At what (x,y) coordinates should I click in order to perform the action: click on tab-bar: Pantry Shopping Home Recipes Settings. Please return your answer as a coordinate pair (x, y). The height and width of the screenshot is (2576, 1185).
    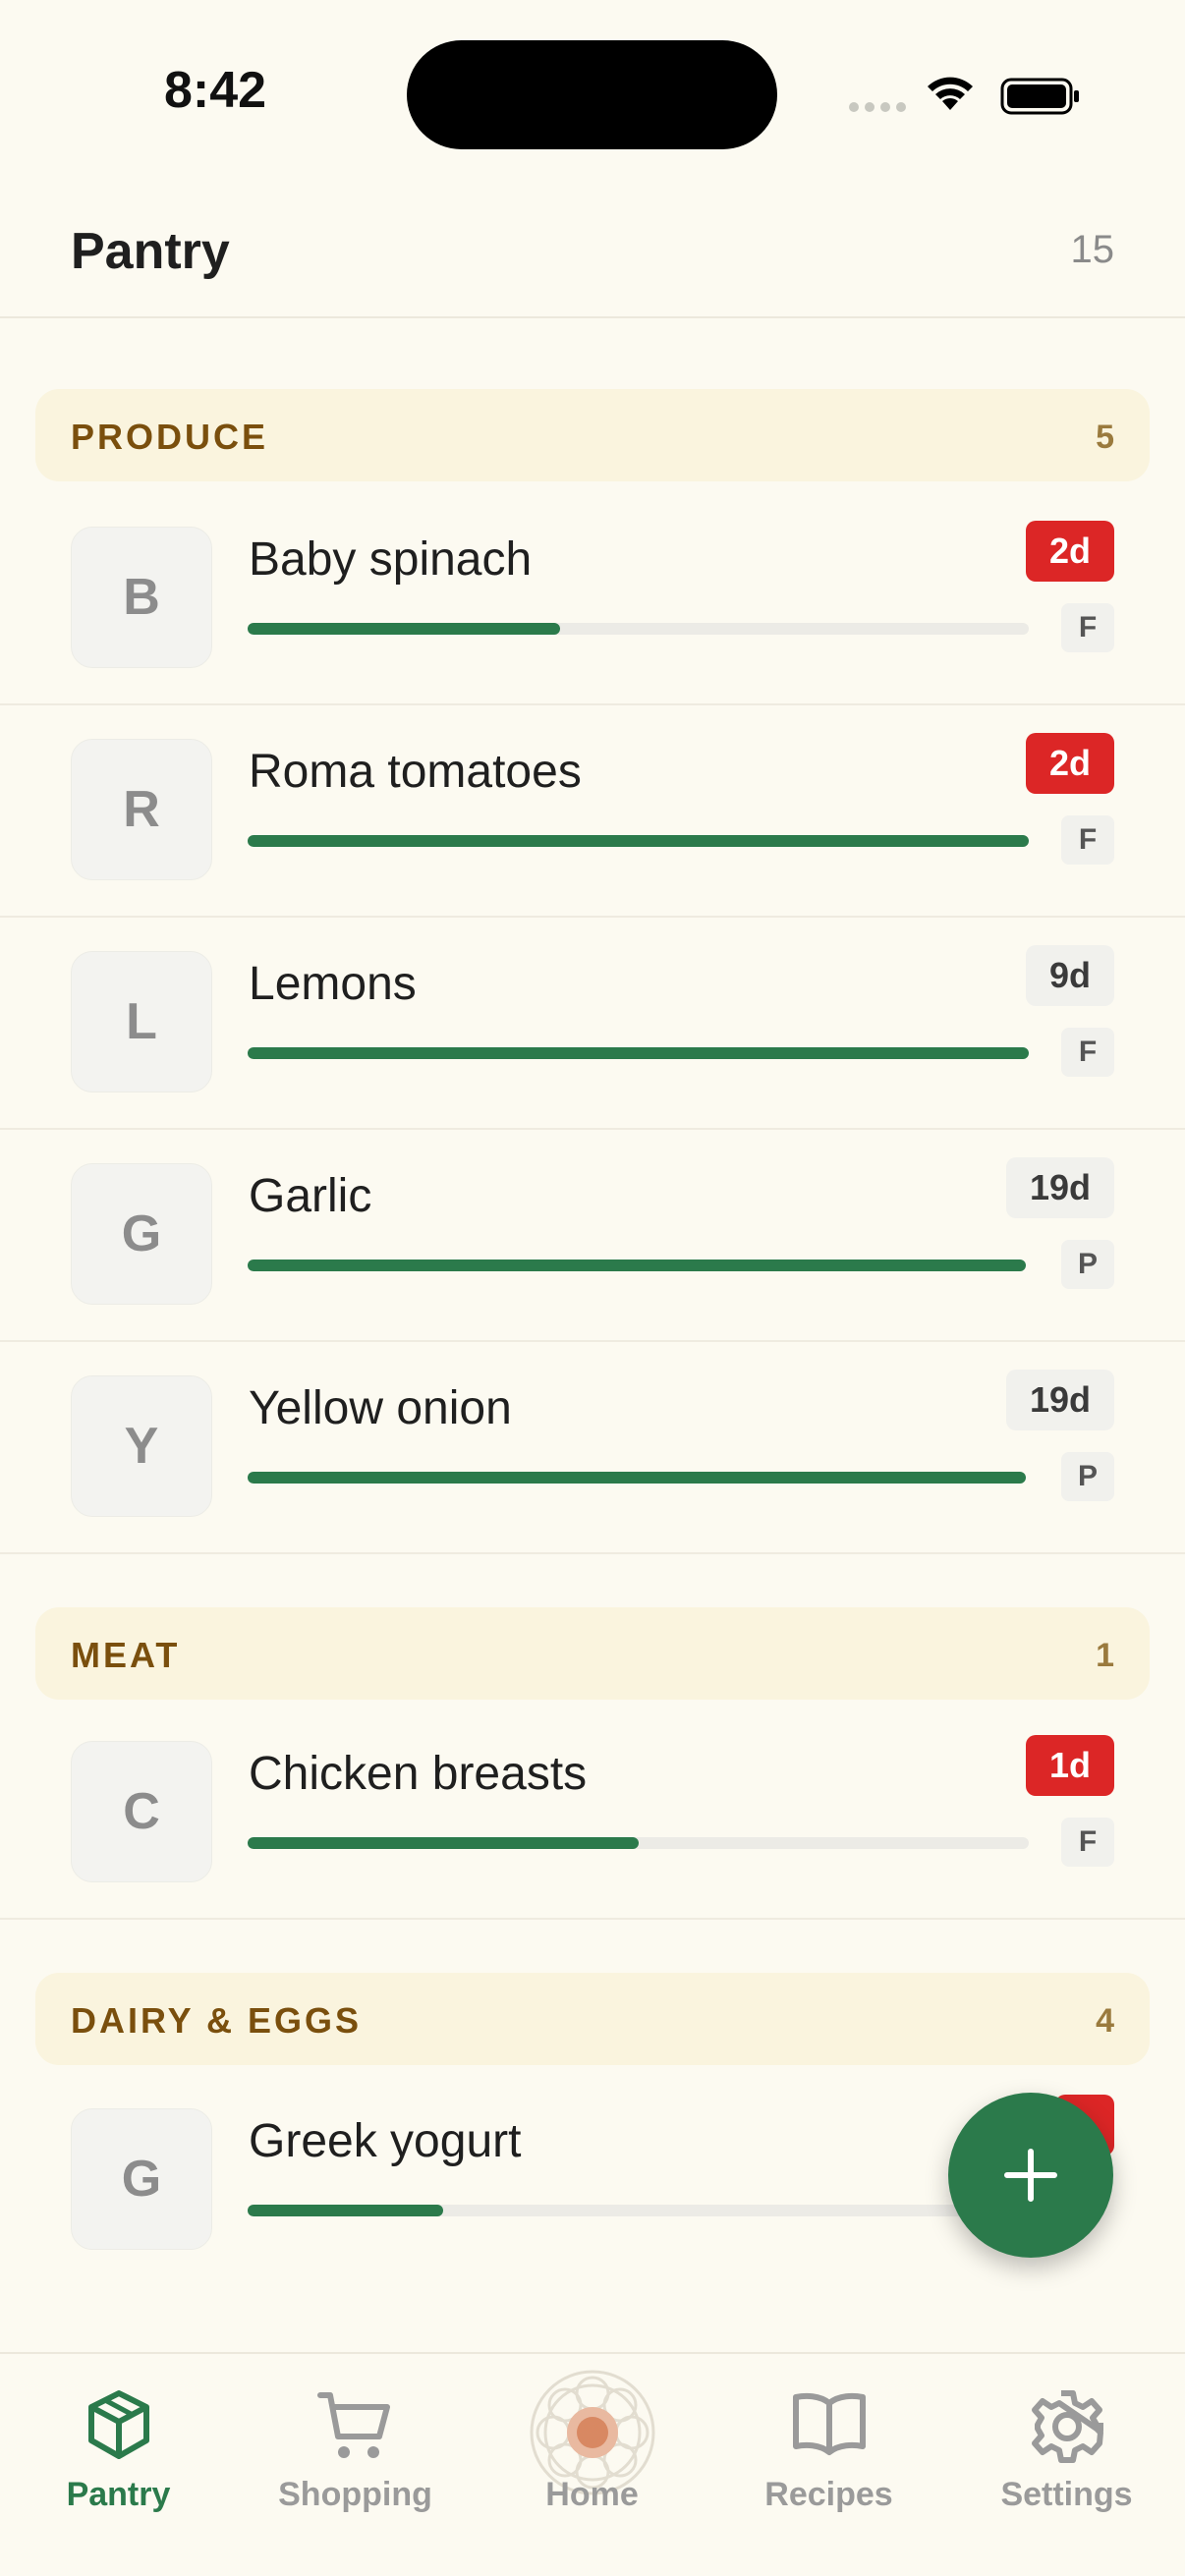
    Looking at the image, I should click on (592, 2464).